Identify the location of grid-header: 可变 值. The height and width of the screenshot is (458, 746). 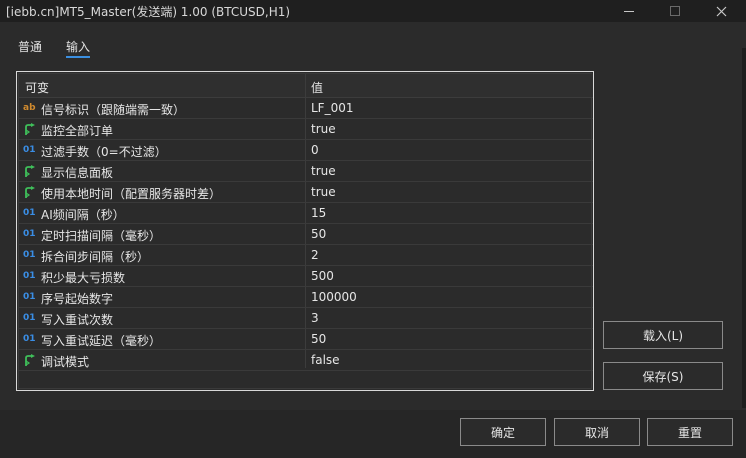
(306, 86).